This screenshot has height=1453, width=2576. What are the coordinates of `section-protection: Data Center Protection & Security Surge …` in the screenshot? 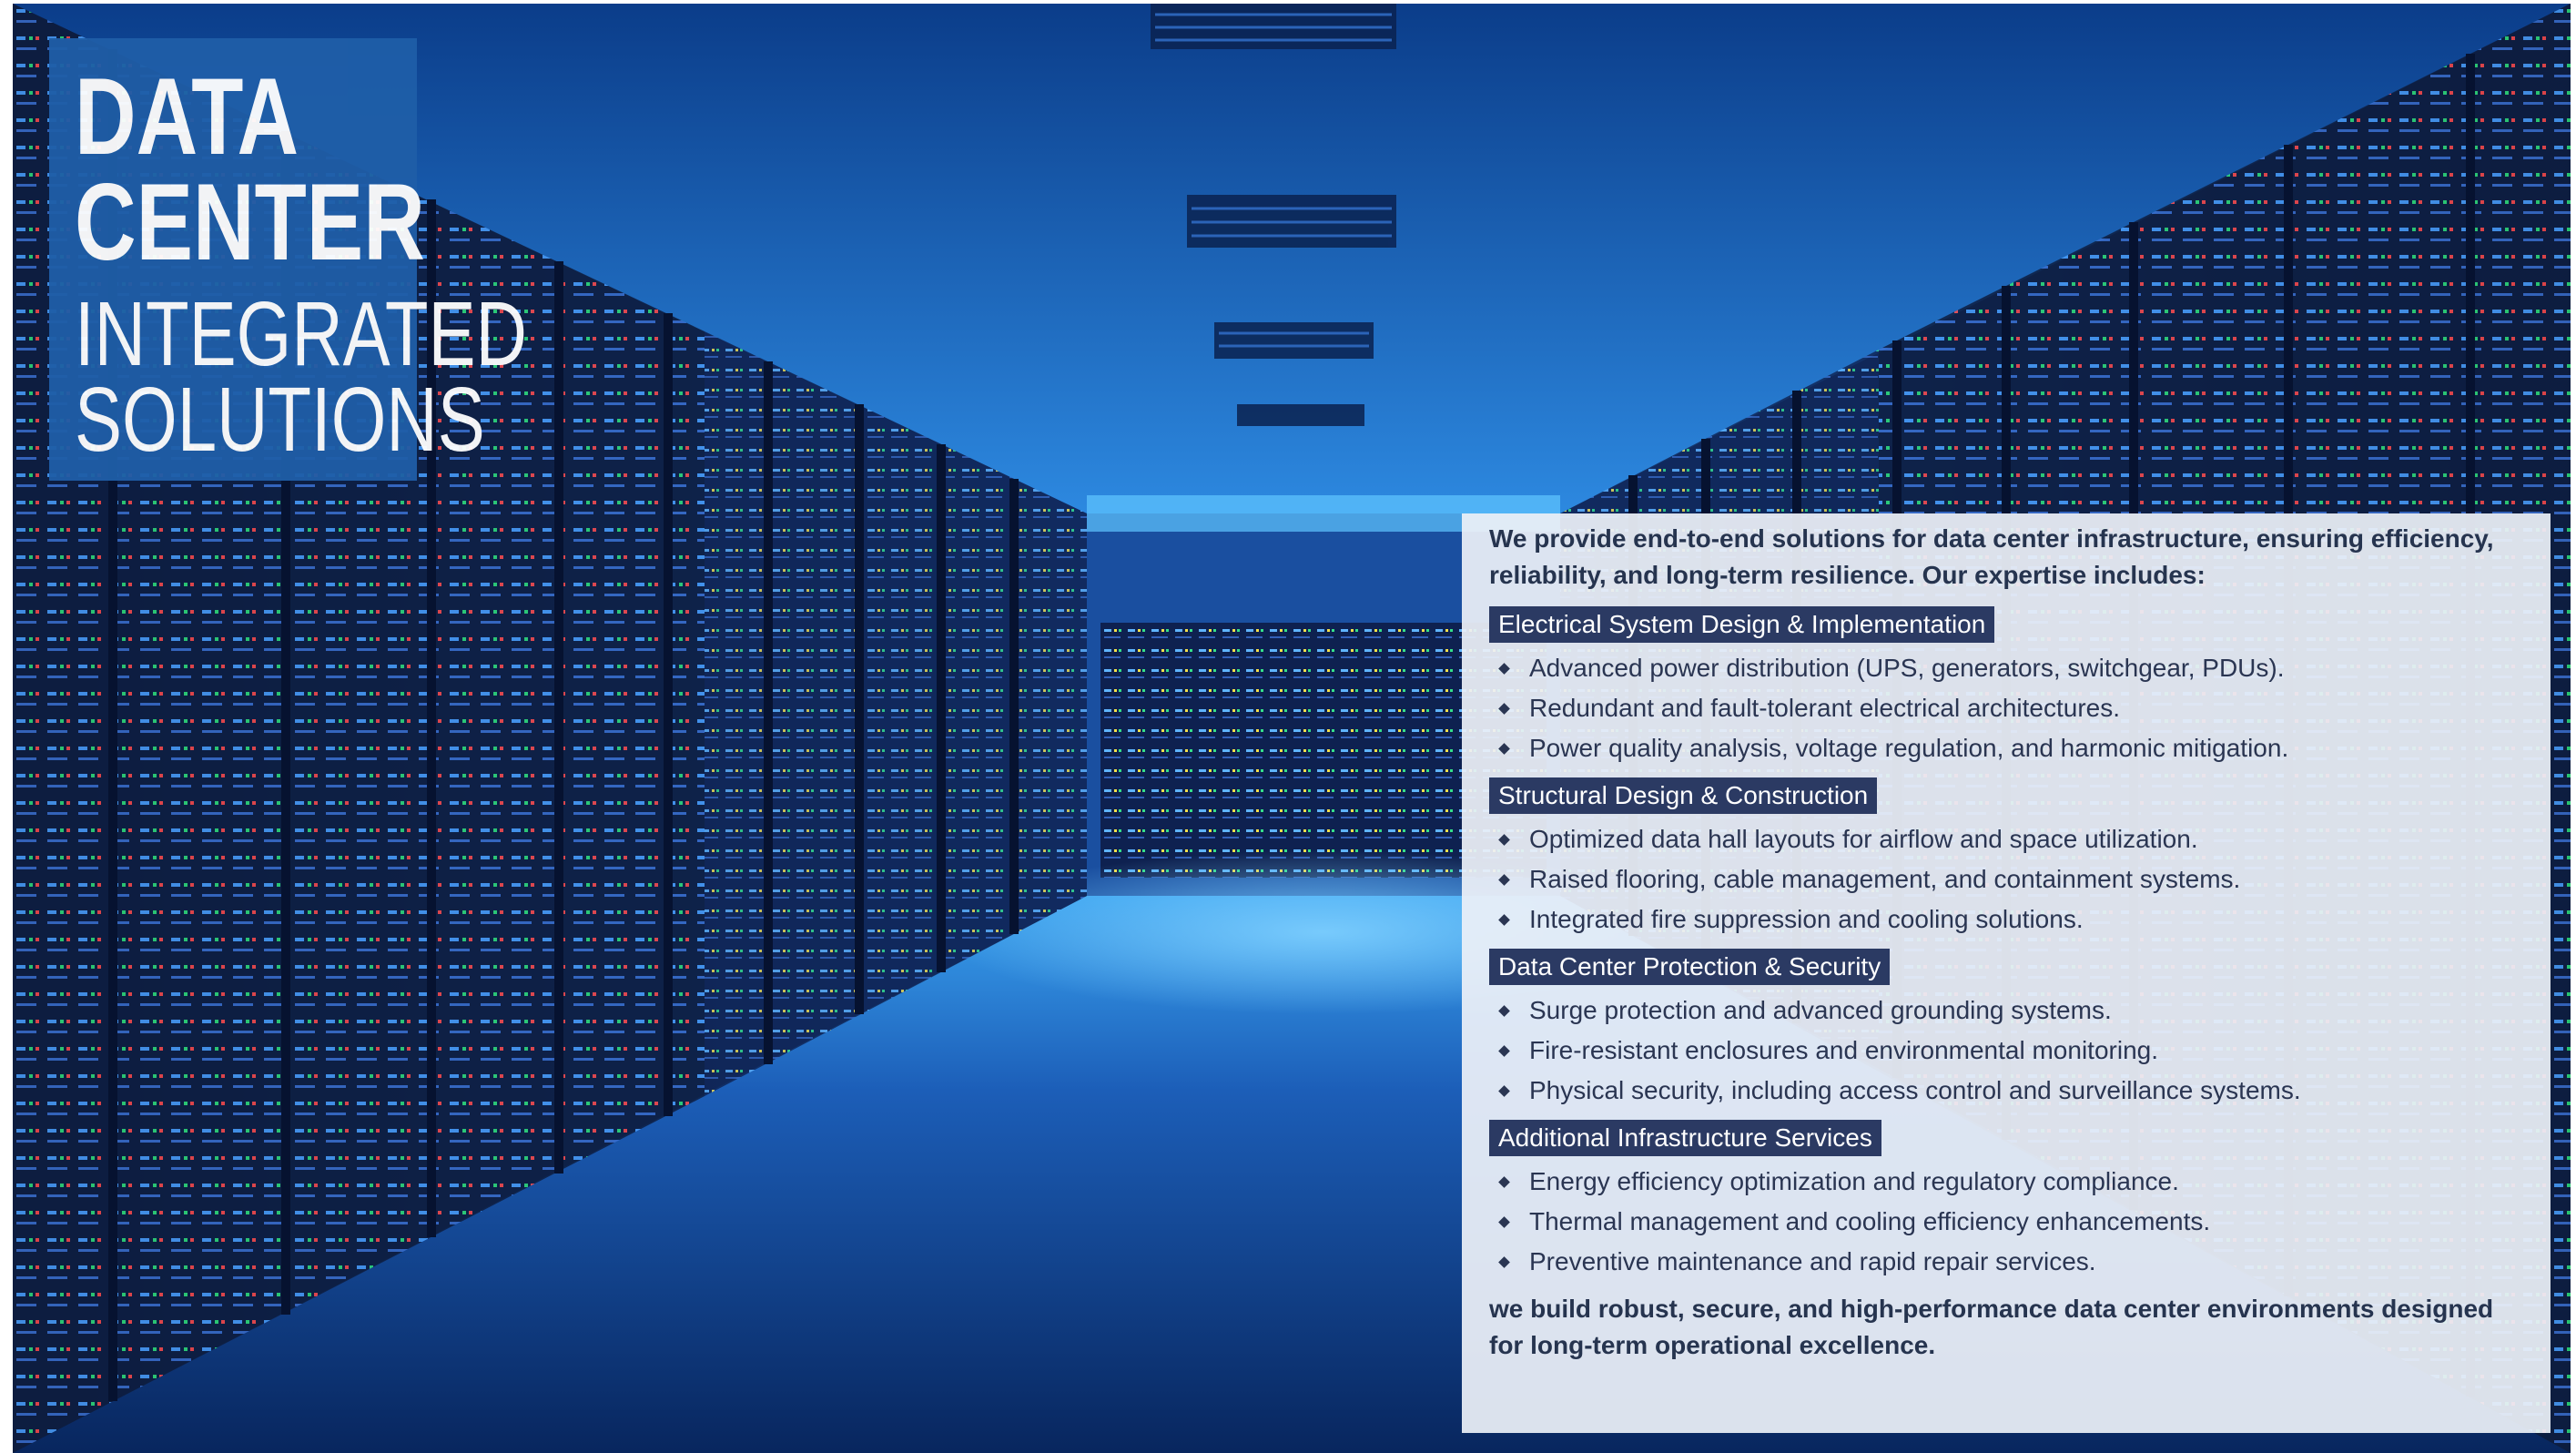 It's located at (2006, 1030).